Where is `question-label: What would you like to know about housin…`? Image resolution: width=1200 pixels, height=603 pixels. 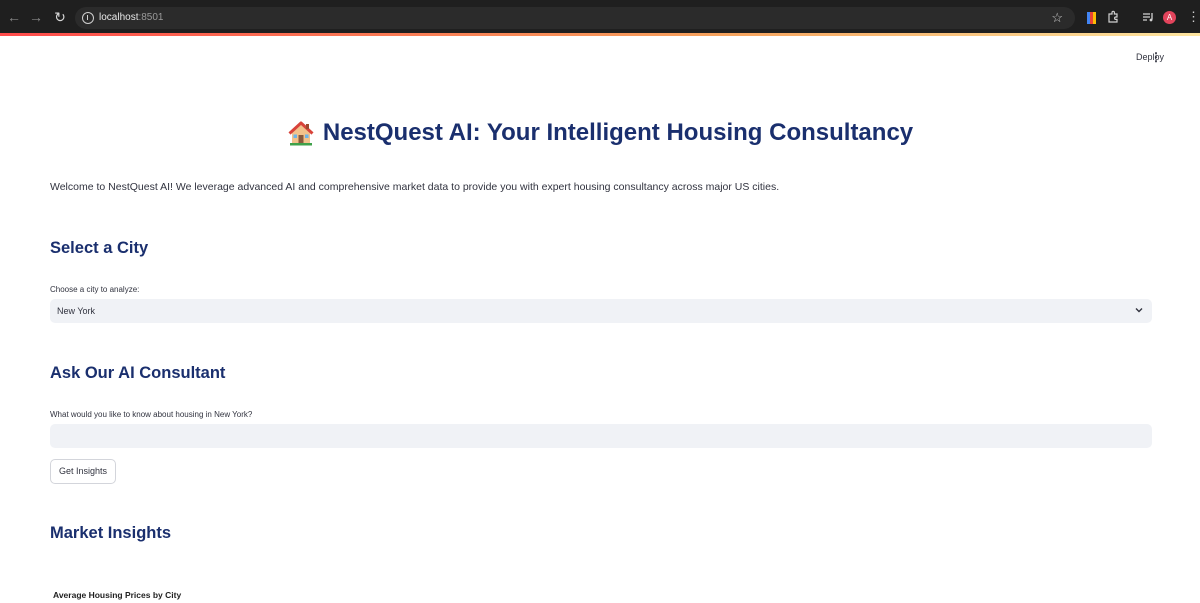
question-label: What would you like to know about housin… is located at coordinates (151, 414).